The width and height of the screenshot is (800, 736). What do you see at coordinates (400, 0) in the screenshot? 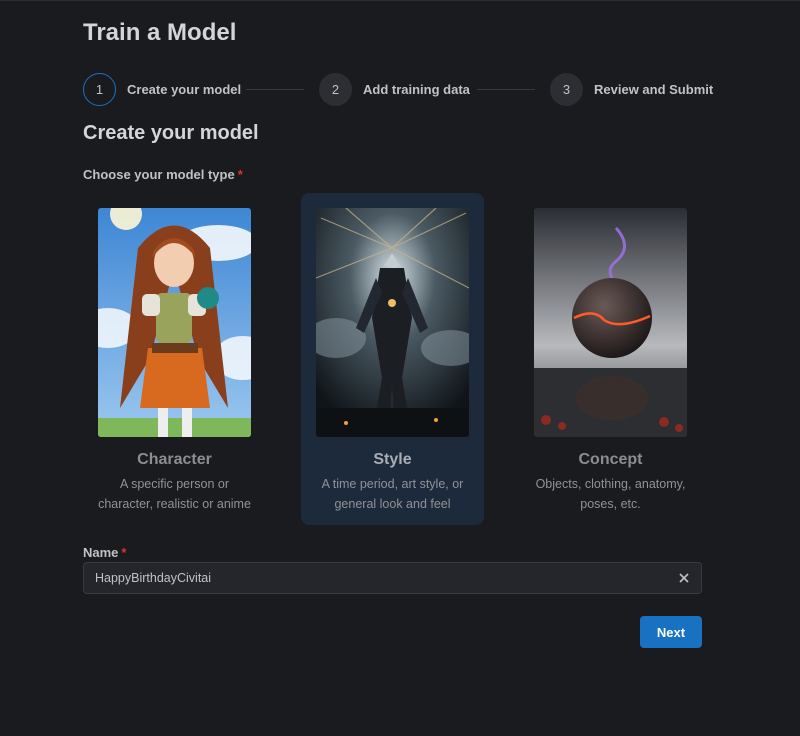
I see `top-divider` at bounding box center [400, 0].